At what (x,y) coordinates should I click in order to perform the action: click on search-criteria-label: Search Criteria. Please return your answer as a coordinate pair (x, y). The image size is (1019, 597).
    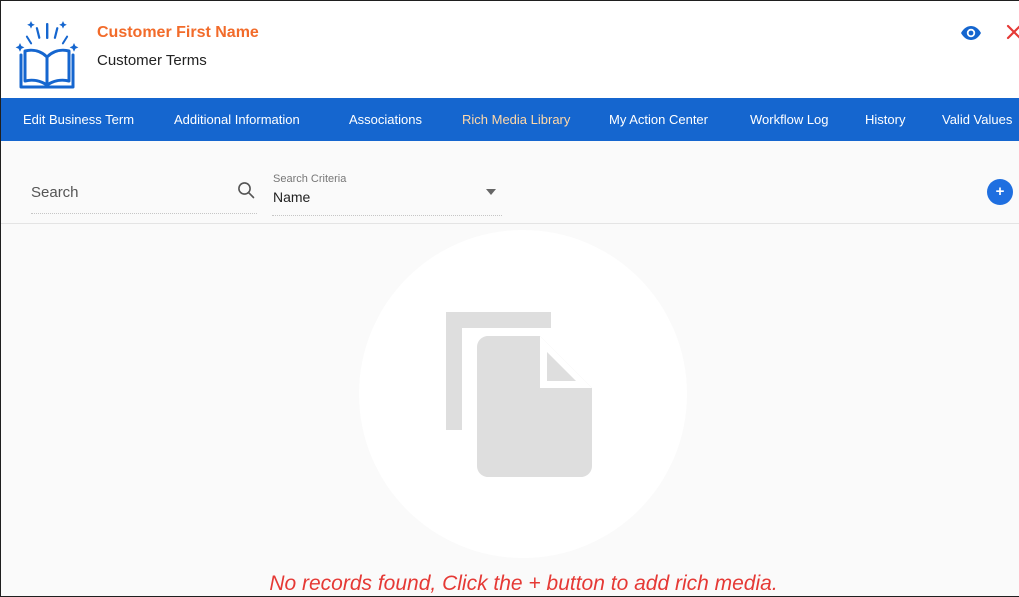
    Looking at the image, I should click on (310, 179).